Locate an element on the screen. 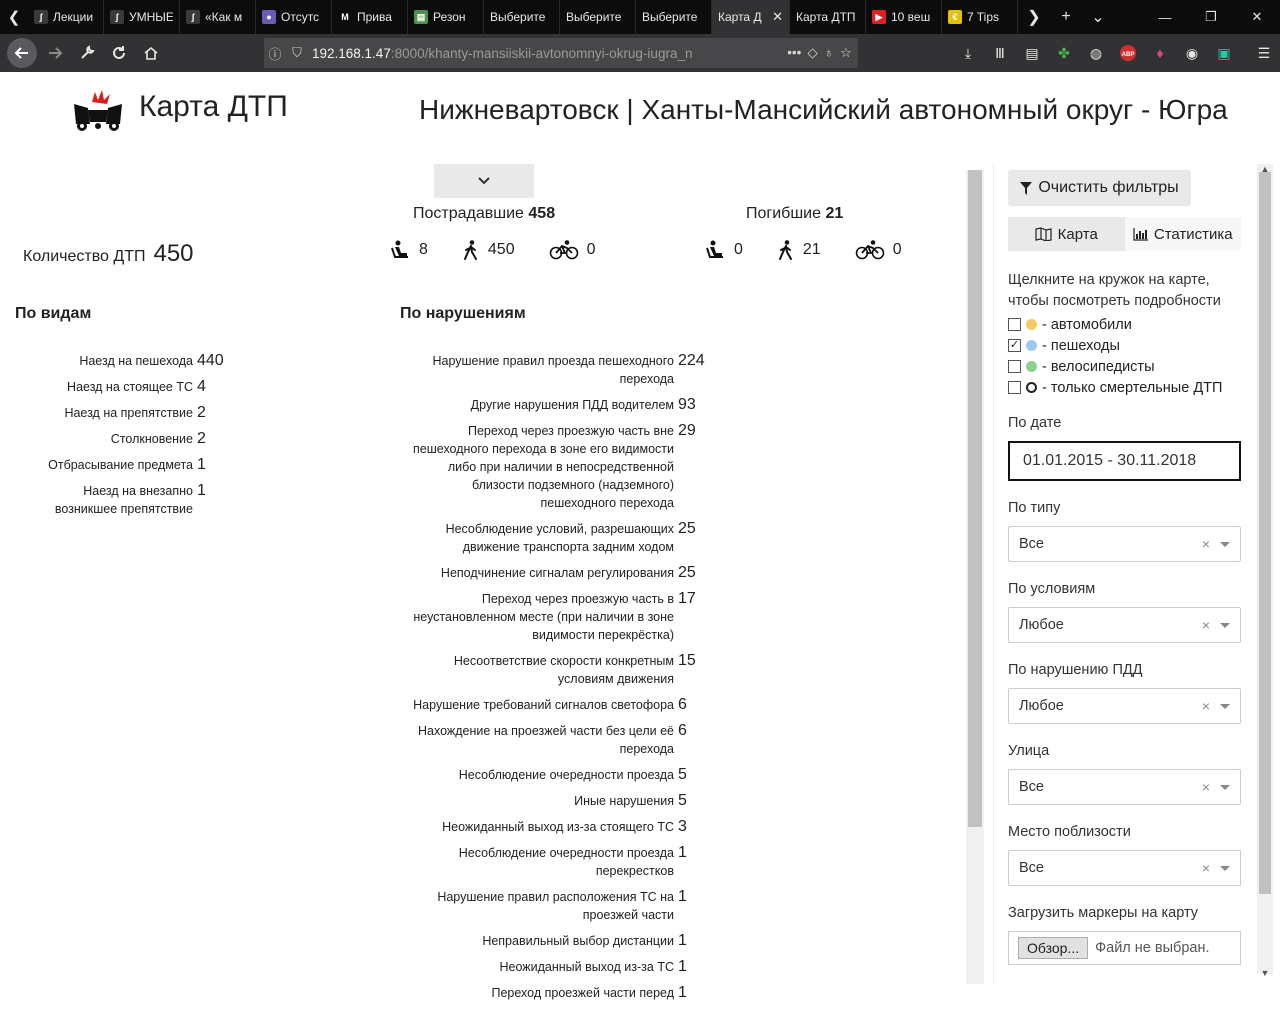 This screenshot has width=1280, height=1010. browser-tab: ● Отсутс is located at coordinates (294, 17).